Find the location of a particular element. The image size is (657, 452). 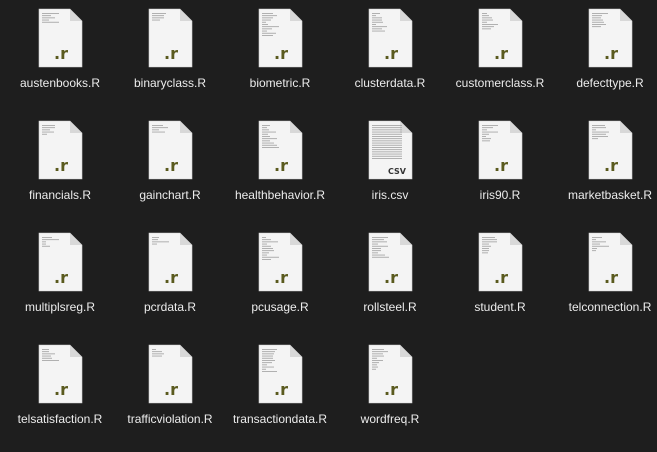

file-name-label: customerclass.R is located at coordinates (500, 83).